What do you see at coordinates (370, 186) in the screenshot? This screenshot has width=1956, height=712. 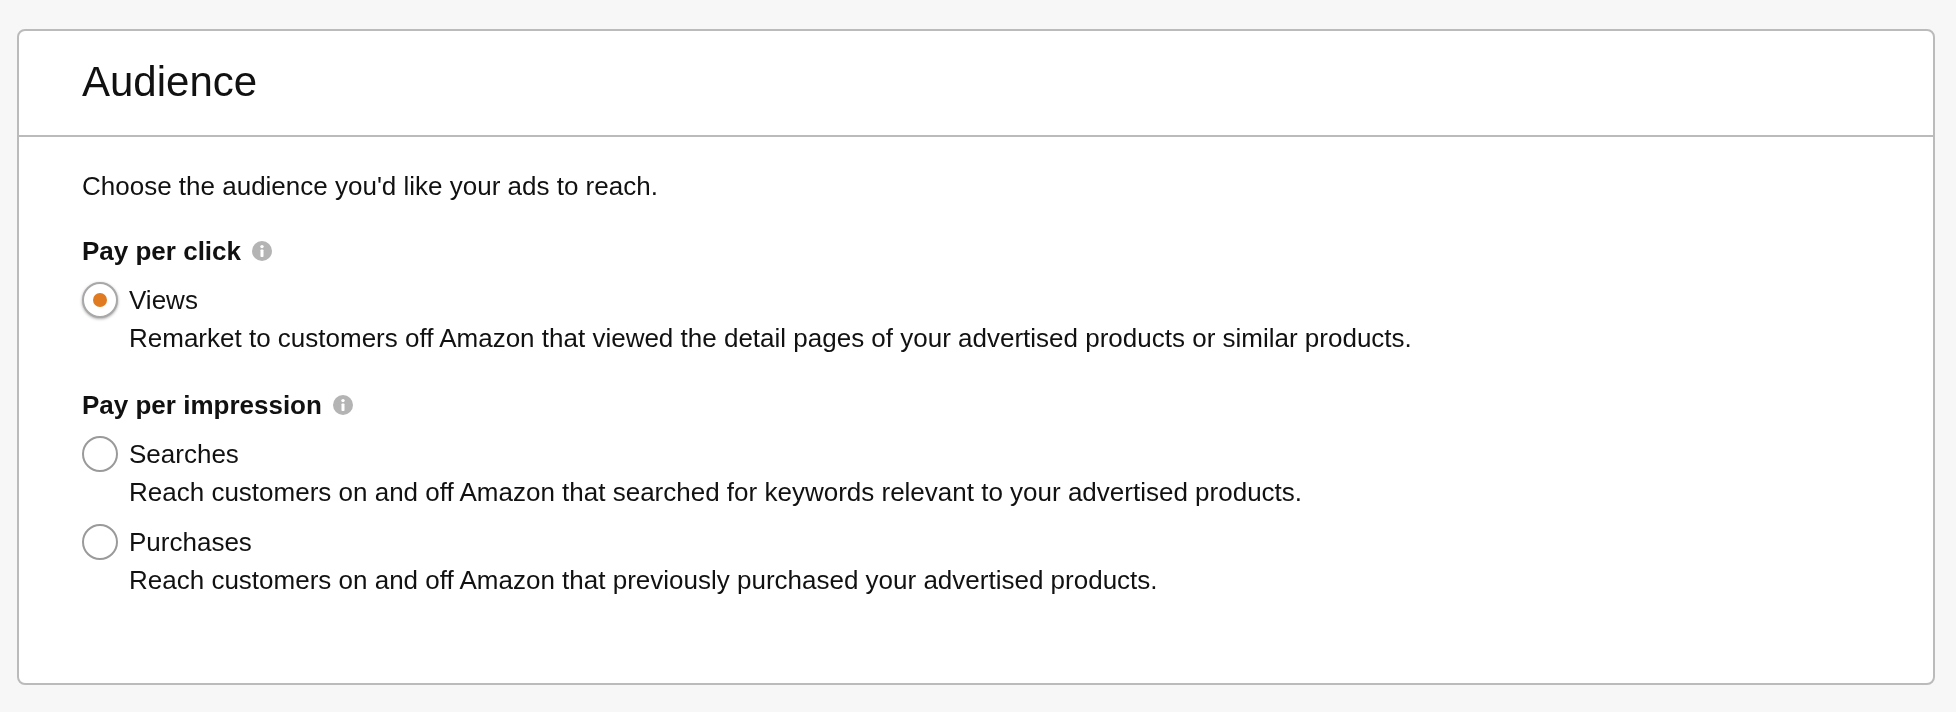 I see `intro-text: Choose the audience you'd like your ads to reach.` at bounding box center [370, 186].